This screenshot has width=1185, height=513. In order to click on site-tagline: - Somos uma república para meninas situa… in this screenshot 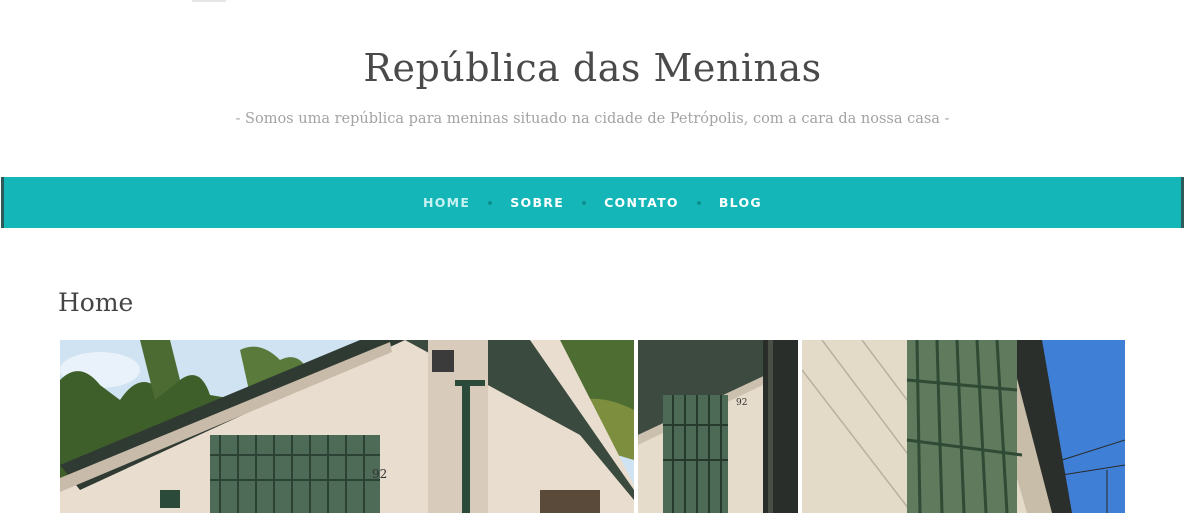, I will do `click(592, 119)`.